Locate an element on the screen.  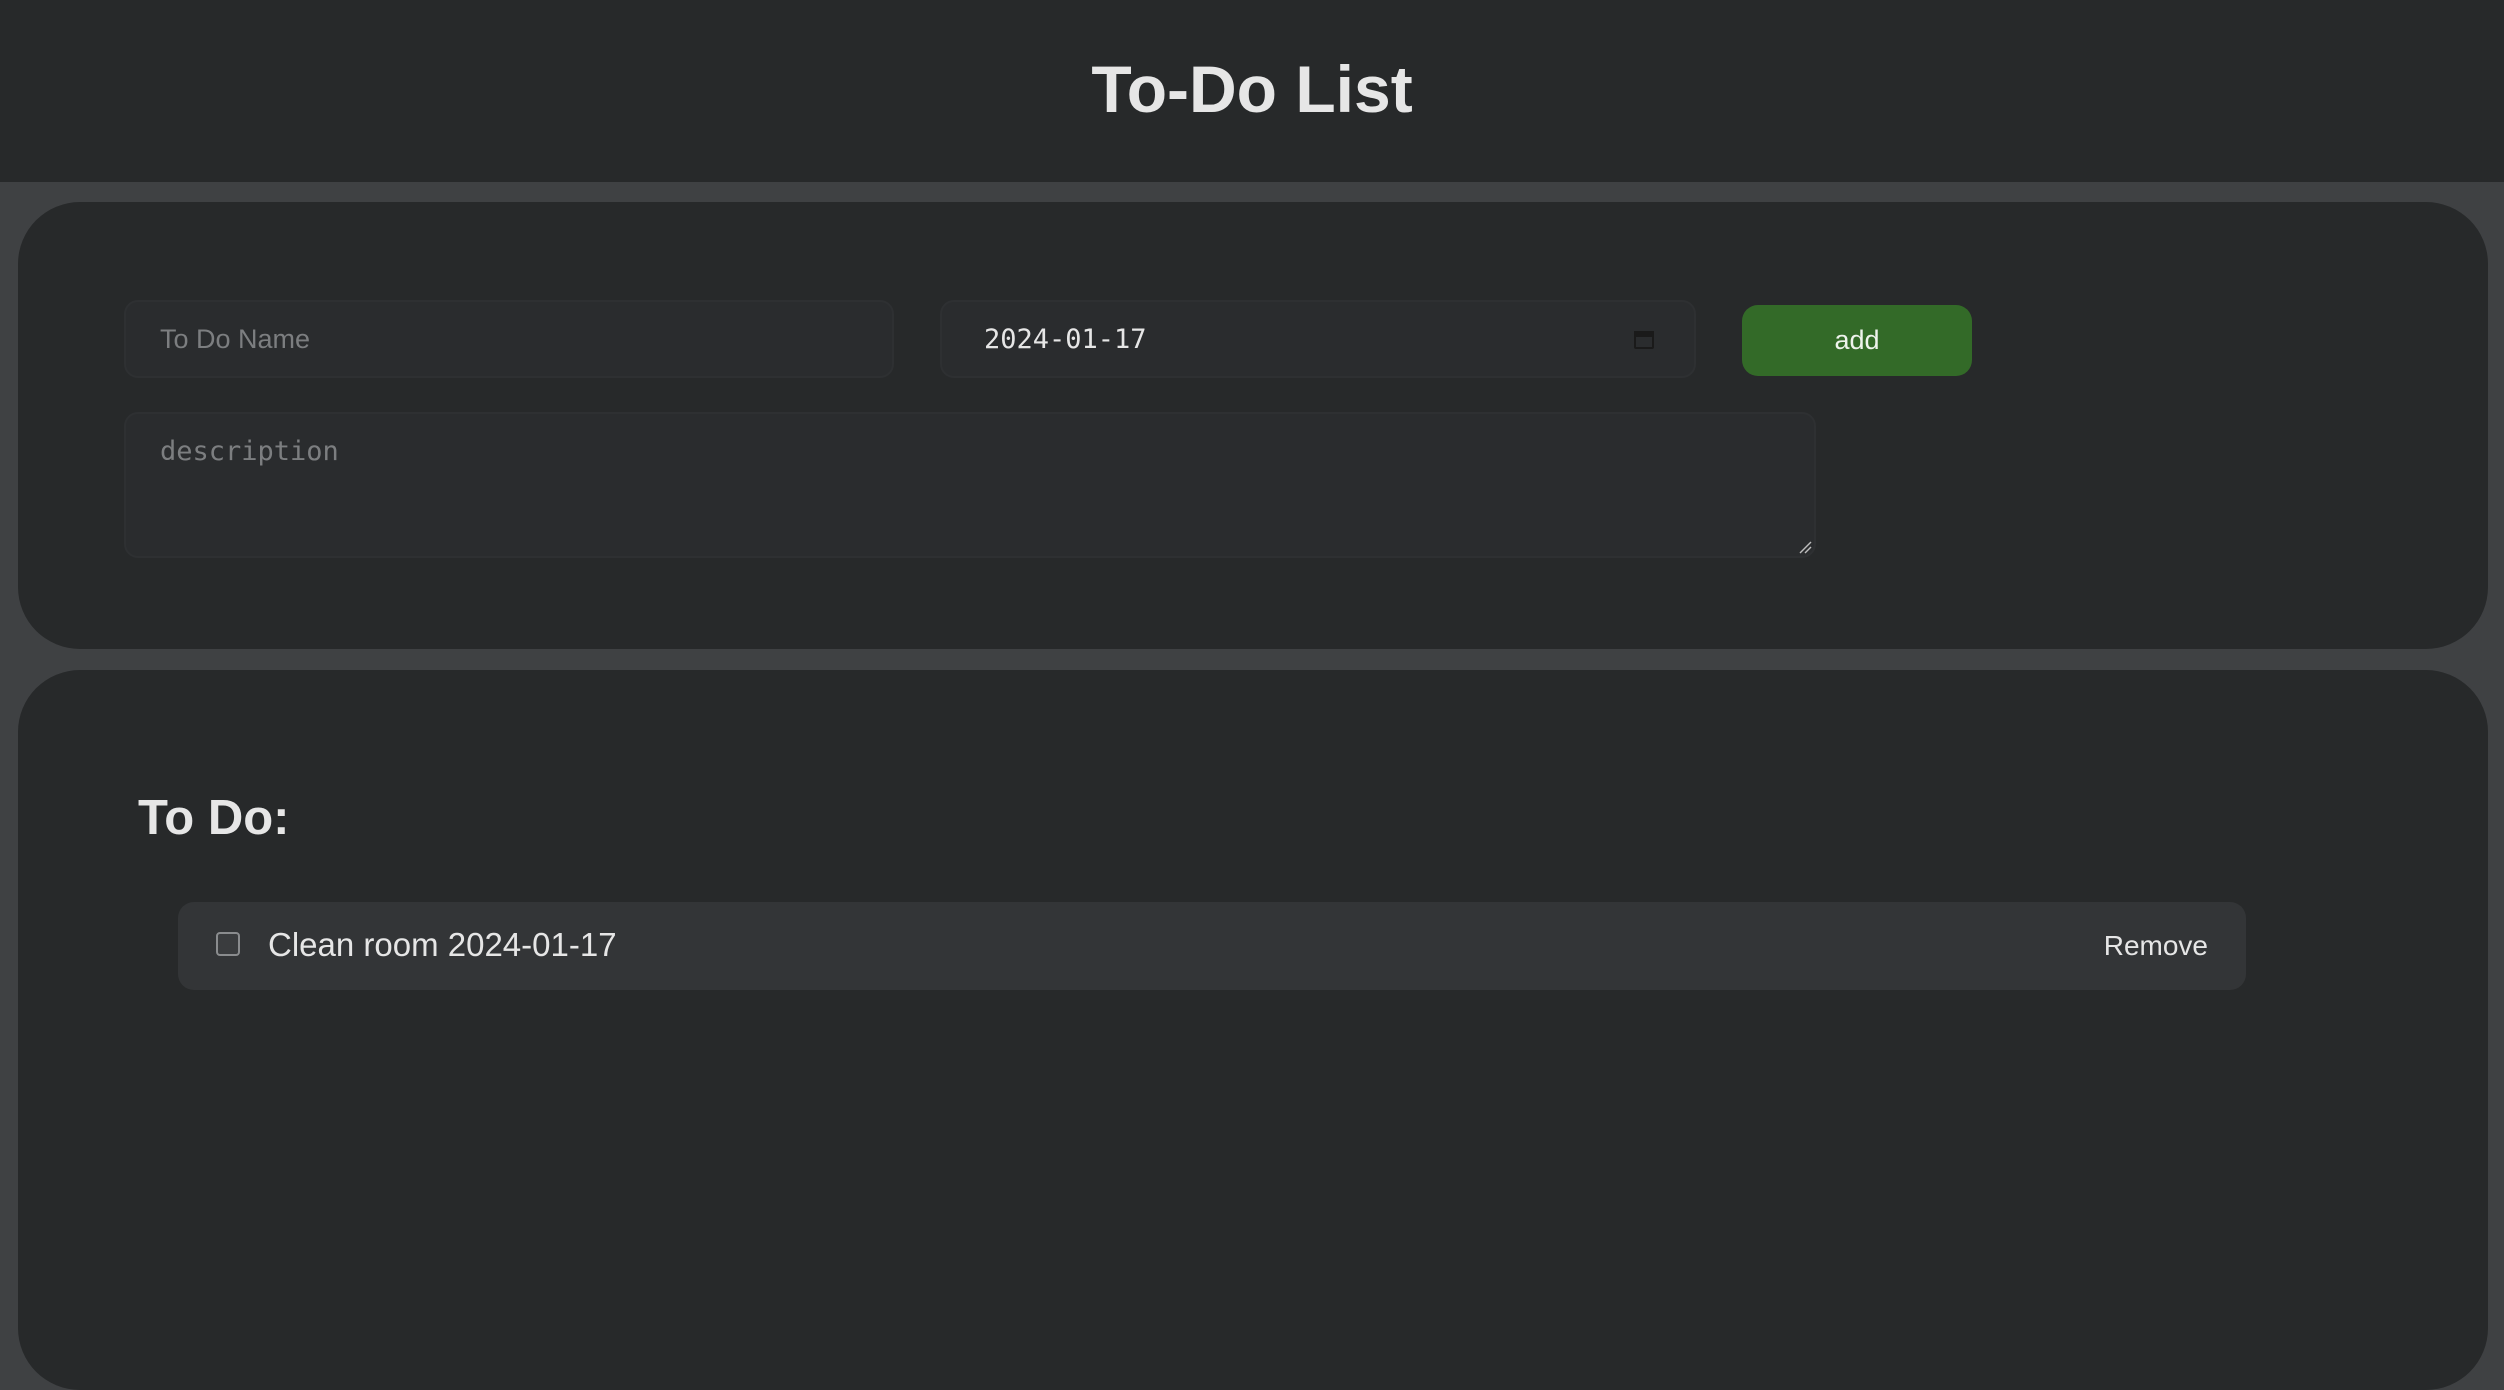
todo-item-checkbox is located at coordinates (228, 944).